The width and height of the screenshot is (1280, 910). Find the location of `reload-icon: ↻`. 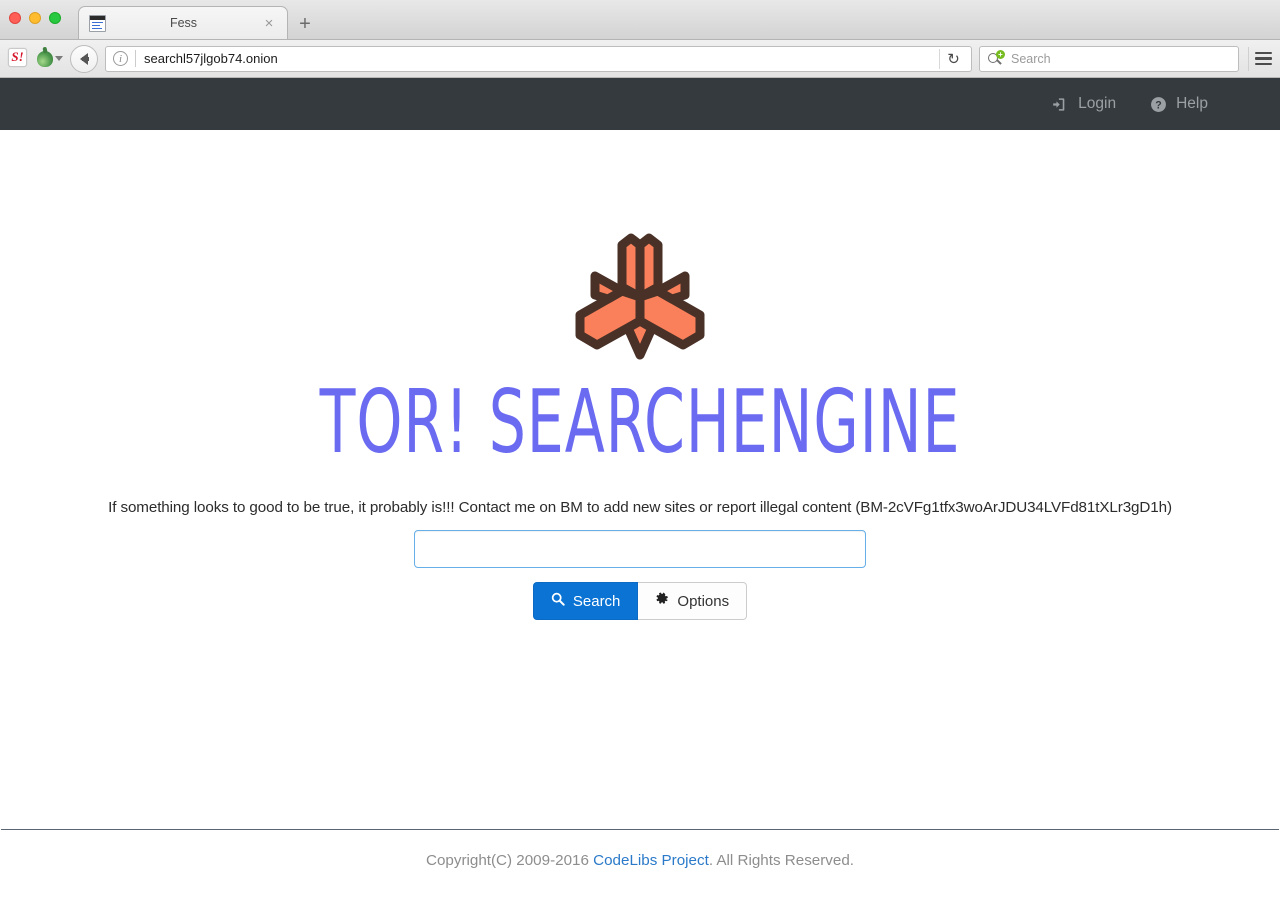

reload-icon: ↻ is located at coordinates (953, 58).